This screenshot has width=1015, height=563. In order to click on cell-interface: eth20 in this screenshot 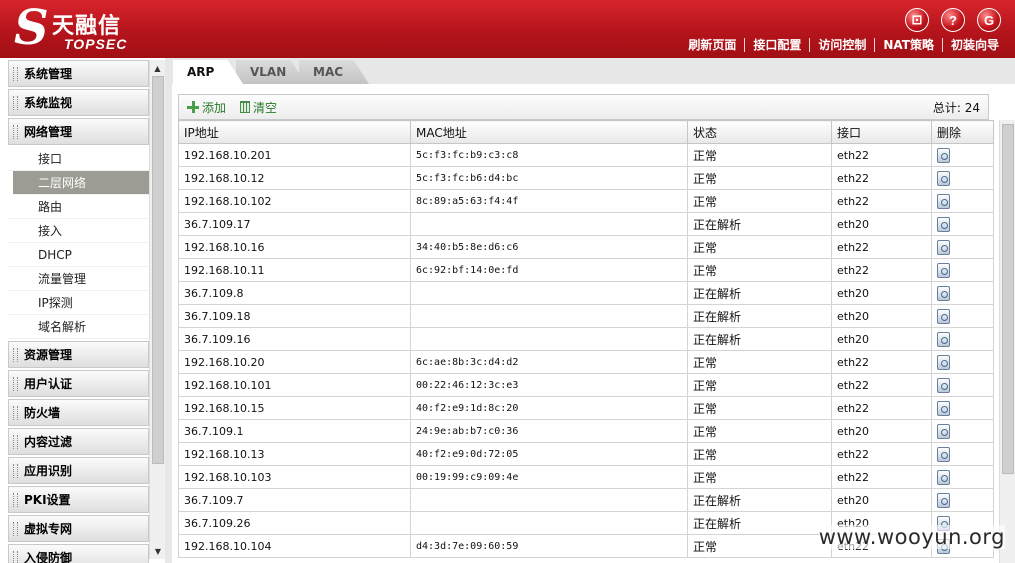, I will do `click(881, 316)`.